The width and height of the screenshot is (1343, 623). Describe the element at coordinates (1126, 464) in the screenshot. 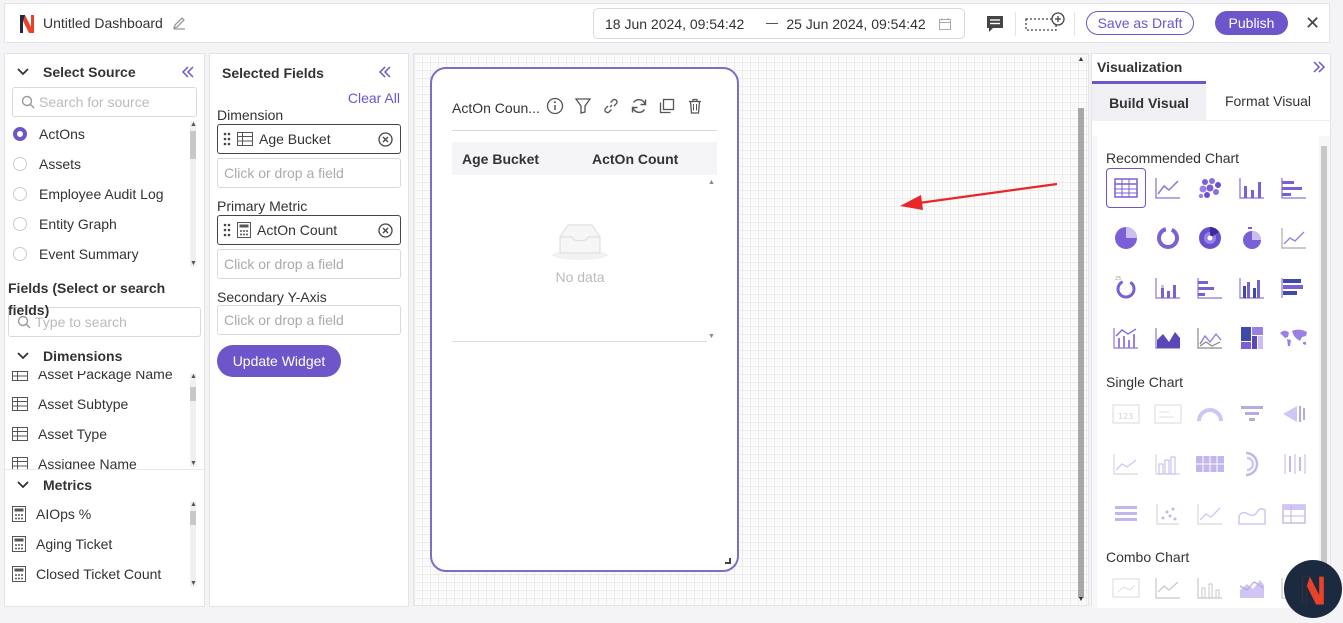

I see `scatter-line-icon` at that location.